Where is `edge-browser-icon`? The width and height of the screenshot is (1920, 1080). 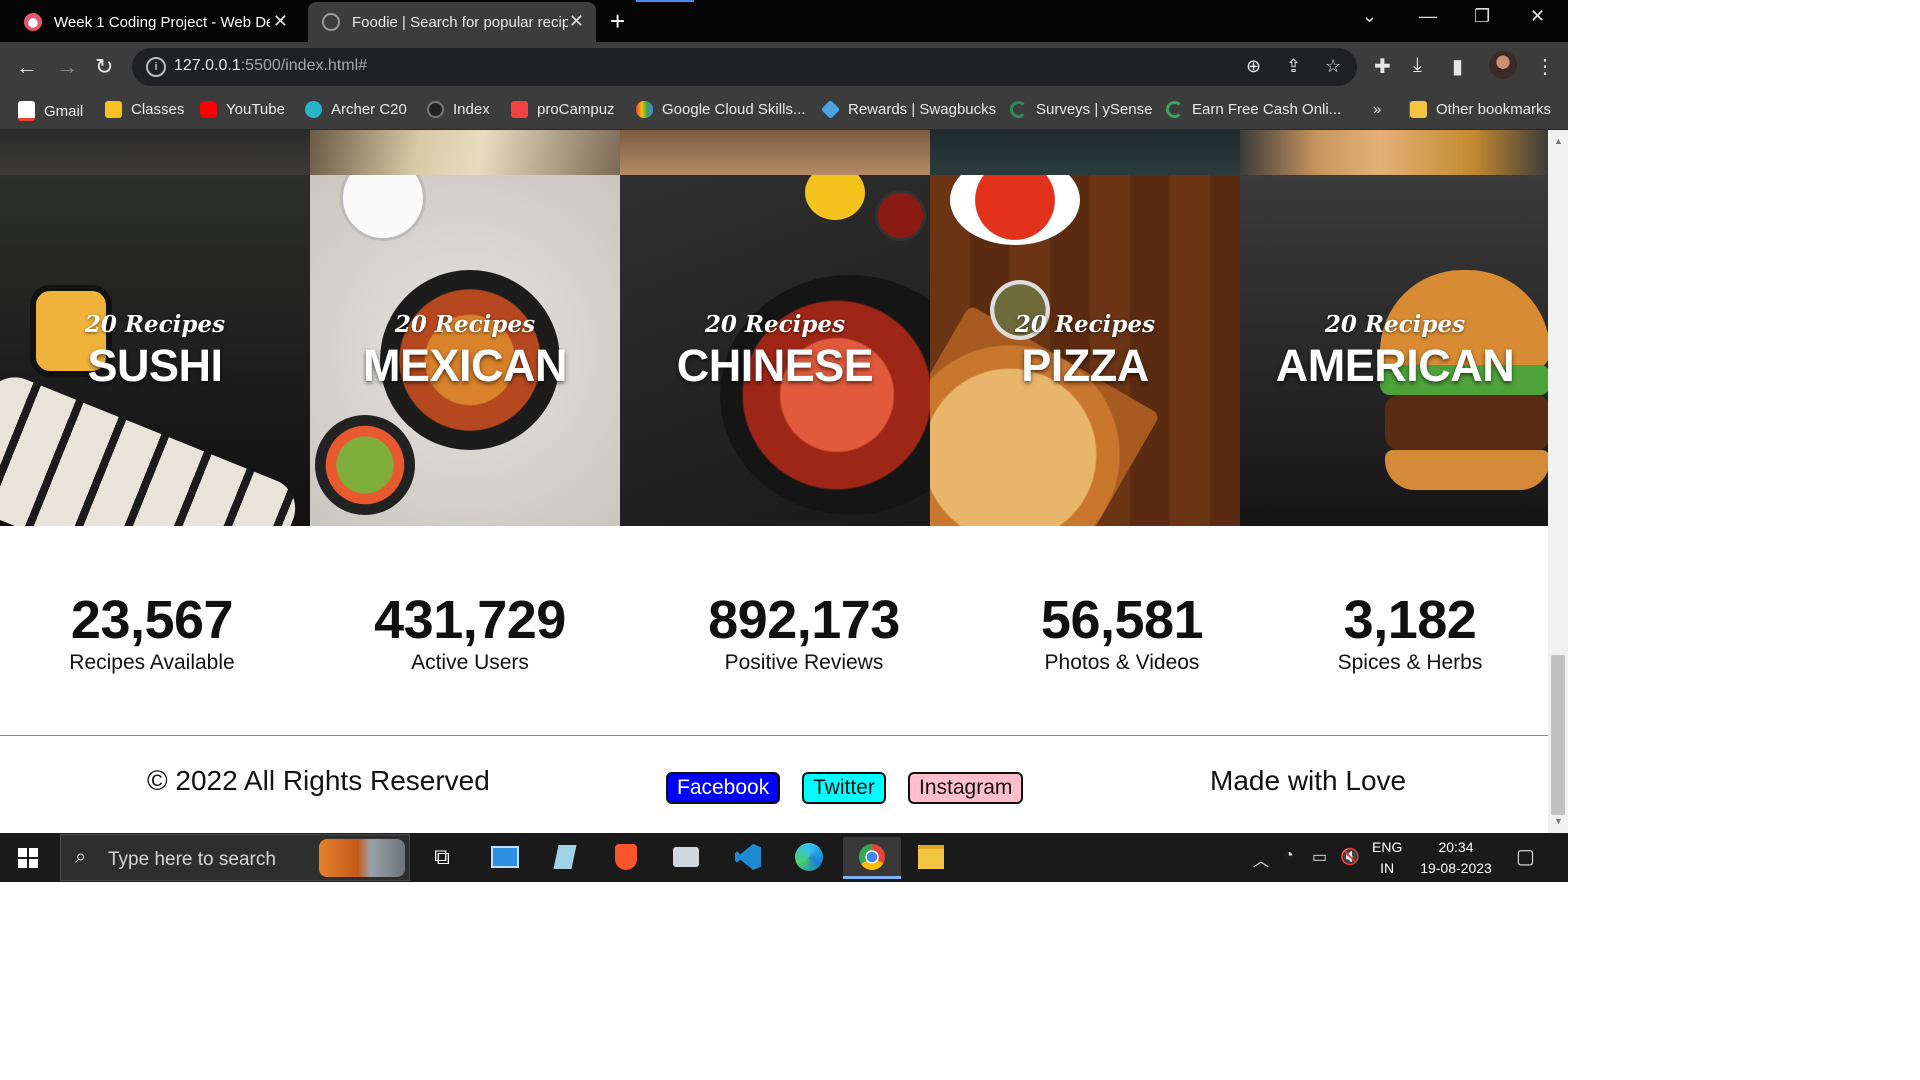
edge-browser-icon is located at coordinates (809, 857).